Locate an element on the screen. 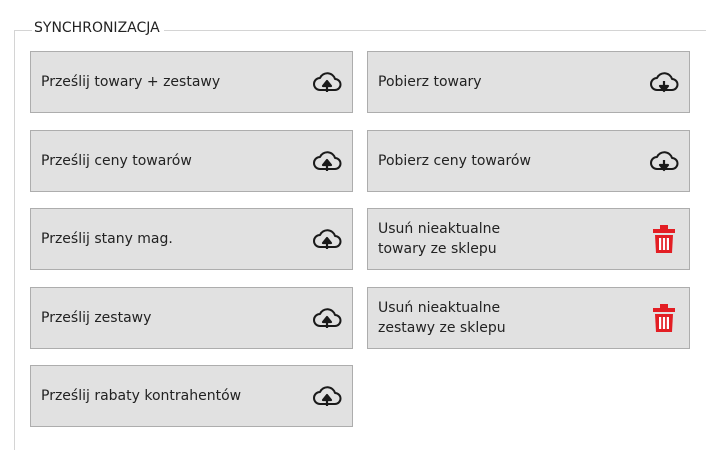 The height and width of the screenshot is (450, 709). upload-stock-button: Prześlij stany mag. is located at coordinates (191, 239).